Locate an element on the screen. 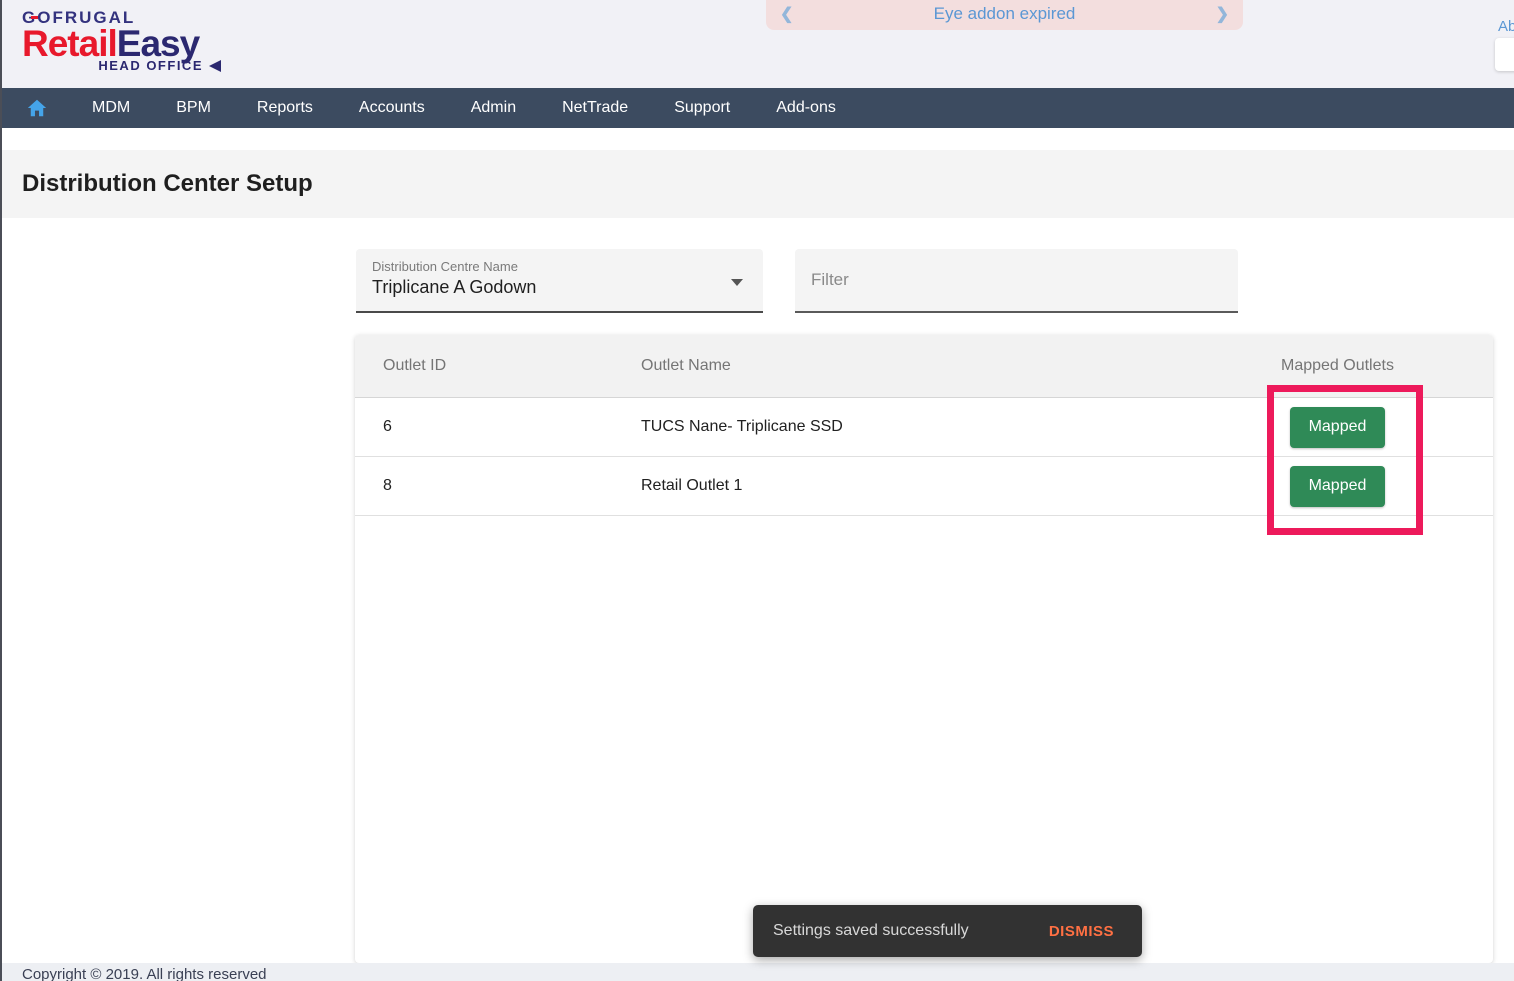 The width and height of the screenshot is (1514, 981). banner-prev-icon: ❮ is located at coordinates (786, 15).